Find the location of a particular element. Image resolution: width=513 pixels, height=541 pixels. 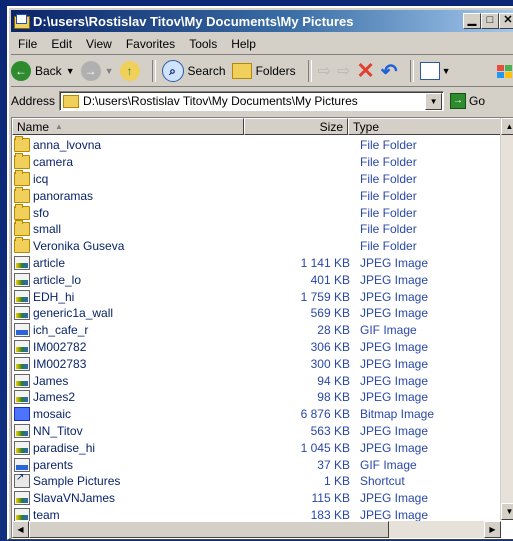

file-name-cell: camera is located at coordinates (126, 161).